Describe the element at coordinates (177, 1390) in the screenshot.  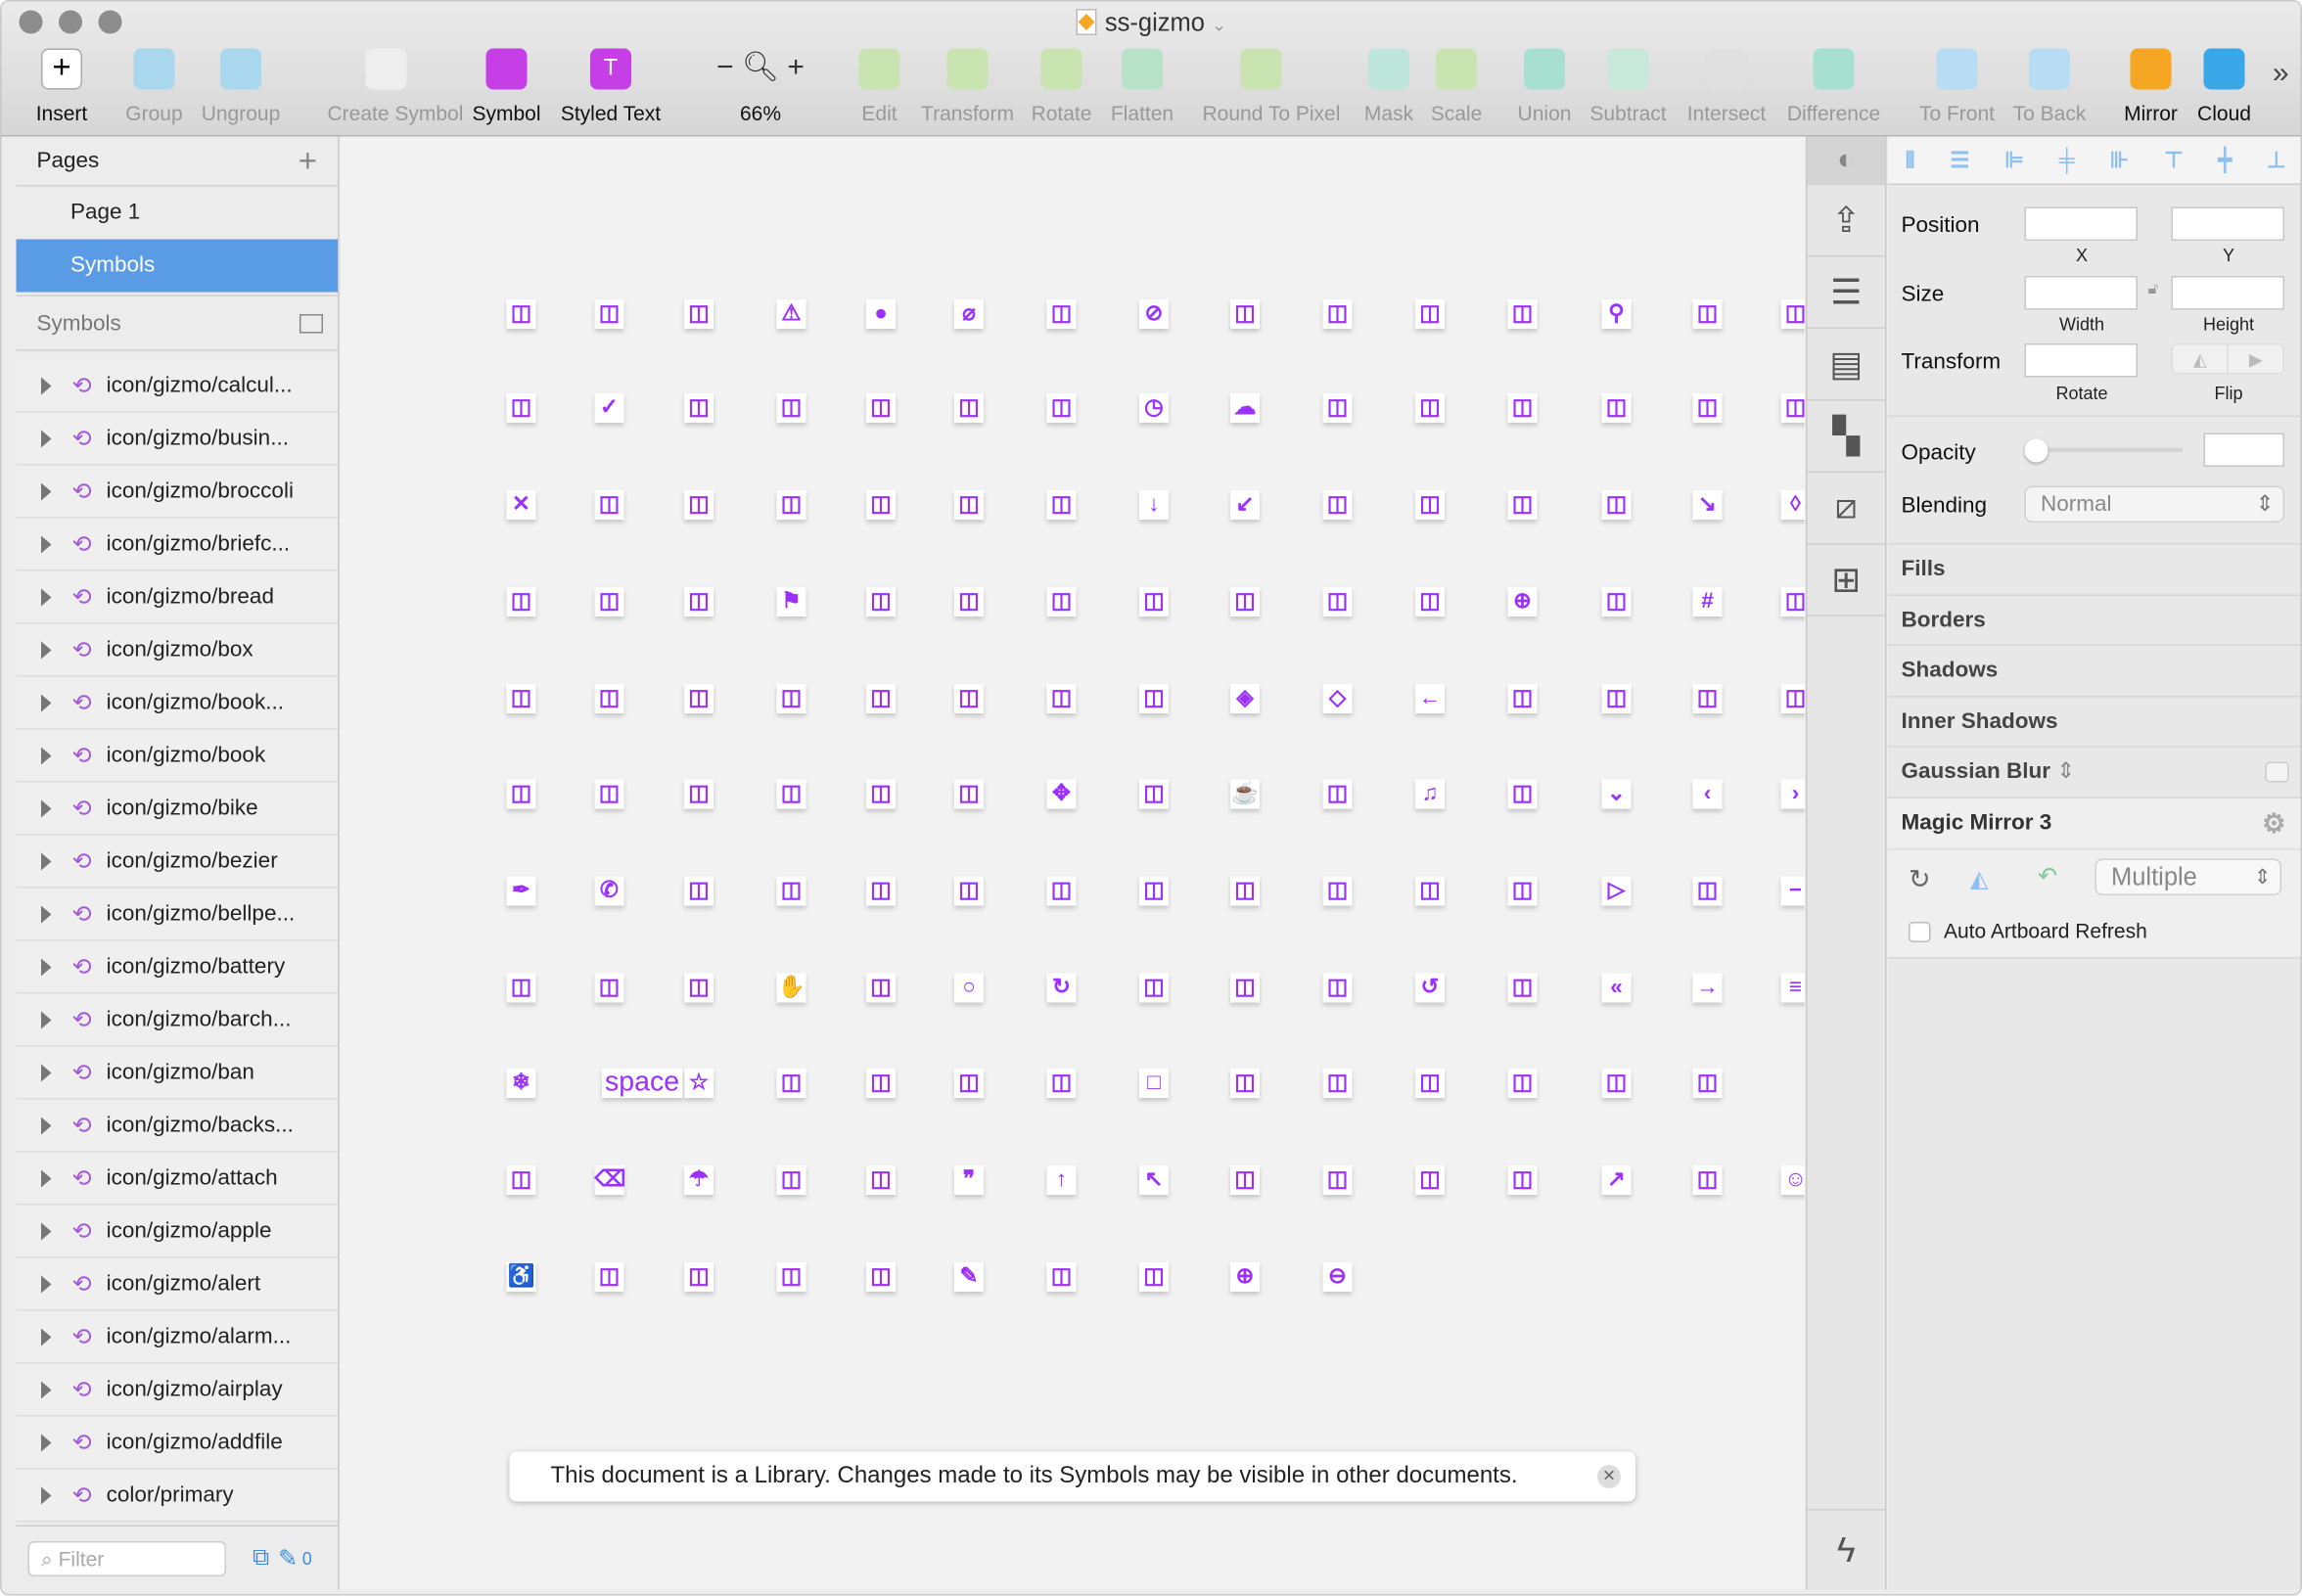
I see `layer-item: ⟲ icon/gizmo/airplay` at that location.